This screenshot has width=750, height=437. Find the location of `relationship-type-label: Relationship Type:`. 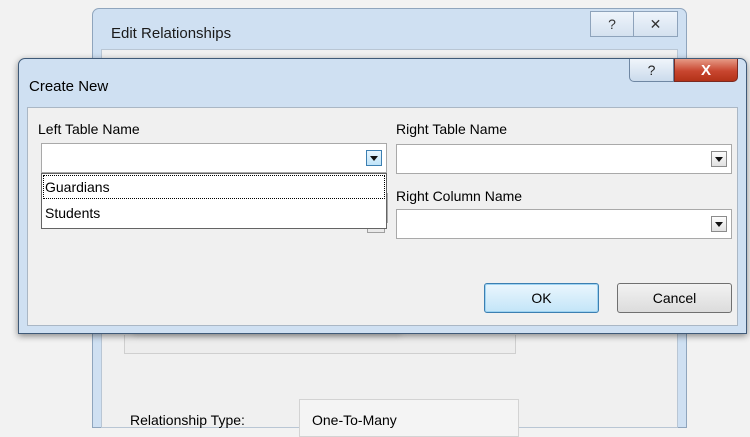

relationship-type-label: Relationship Type: is located at coordinates (187, 420).